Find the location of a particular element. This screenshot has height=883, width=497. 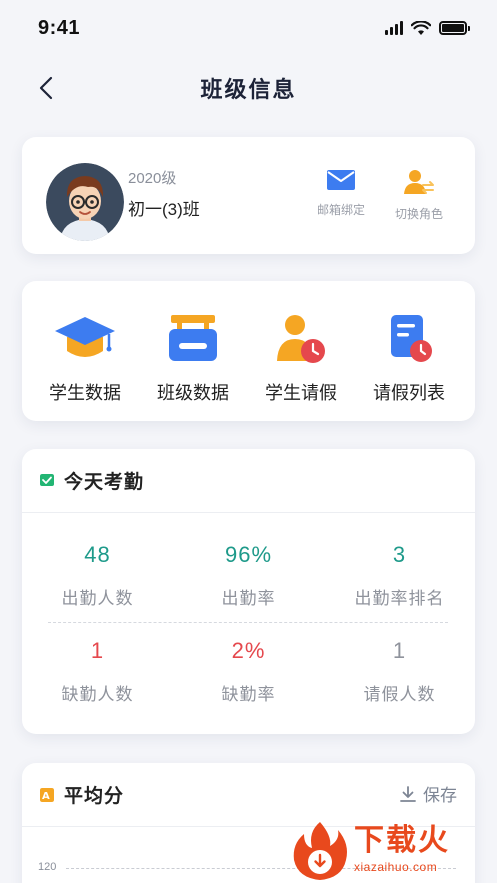

download-icon is located at coordinates (408, 793).